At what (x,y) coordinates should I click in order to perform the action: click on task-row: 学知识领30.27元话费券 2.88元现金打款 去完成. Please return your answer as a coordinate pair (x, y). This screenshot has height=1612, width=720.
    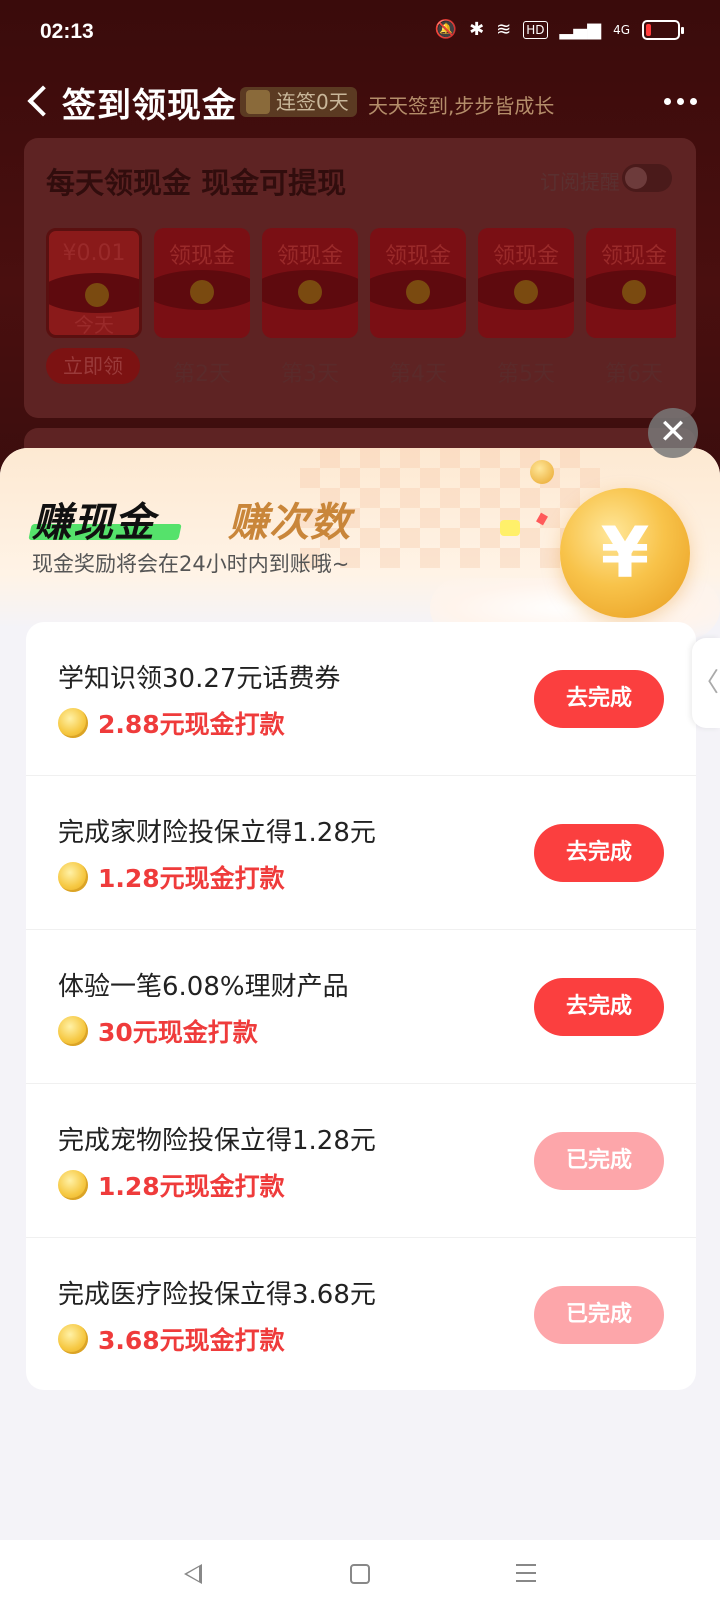
    Looking at the image, I should click on (361, 699).